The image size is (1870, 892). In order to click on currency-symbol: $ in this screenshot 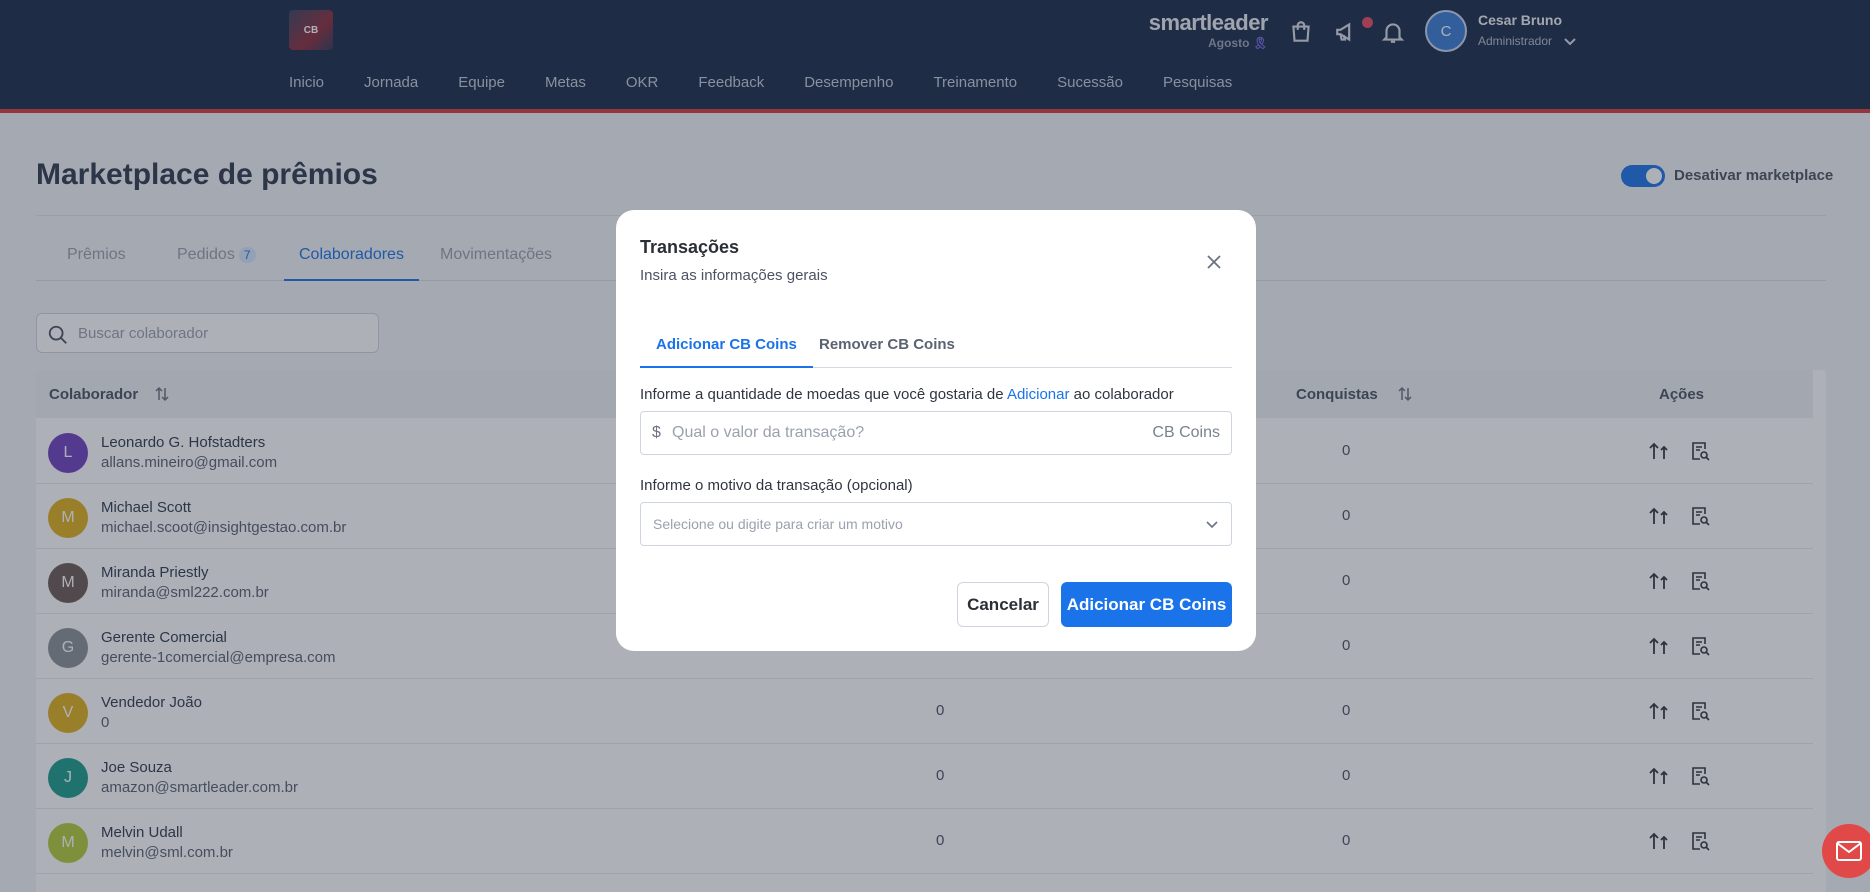, I will do `click(656, 432)`.